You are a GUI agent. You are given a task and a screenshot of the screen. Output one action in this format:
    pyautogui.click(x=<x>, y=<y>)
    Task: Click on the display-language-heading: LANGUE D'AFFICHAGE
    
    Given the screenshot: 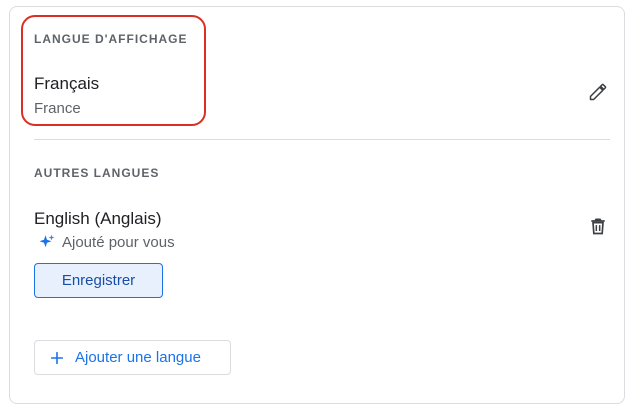 What is the action you would take?
    pyautogui.click(x=111, y=39)
    